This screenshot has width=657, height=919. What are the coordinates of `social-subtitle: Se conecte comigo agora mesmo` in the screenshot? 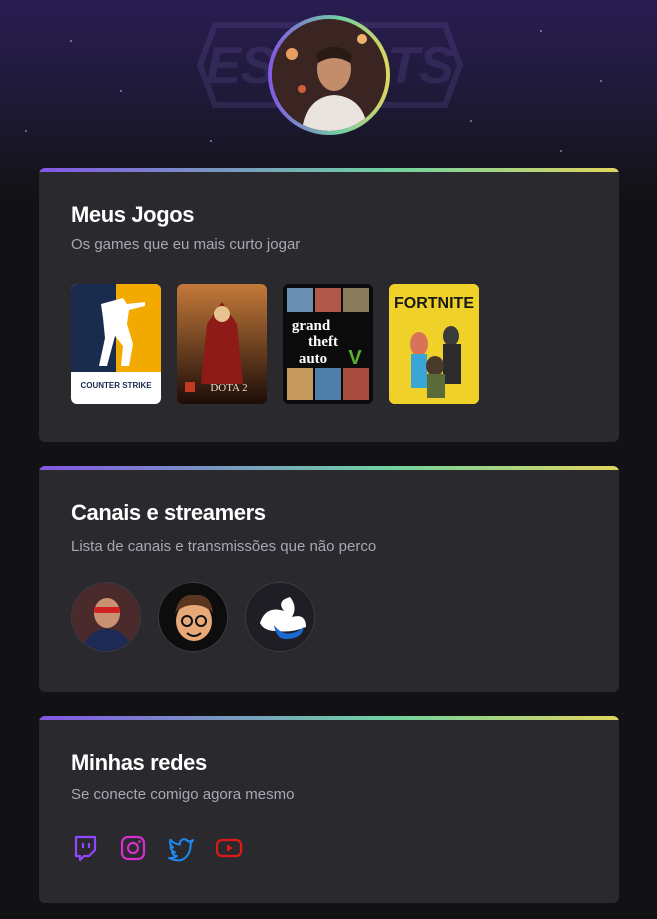 It's located at (183, 794).